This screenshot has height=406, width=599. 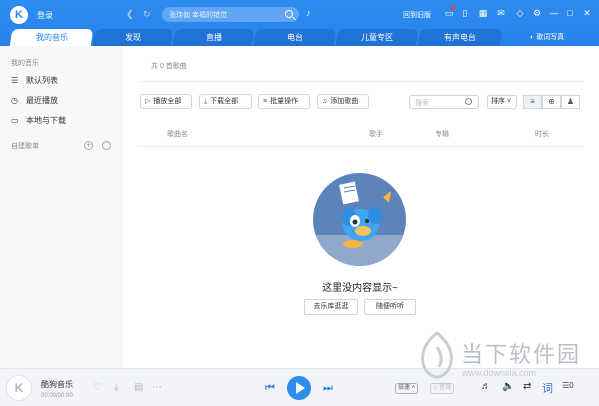 What do you see at coordinates (547, 388) in the screenshot?
I see `lyric-button: 词` at bounding box center [547, 388].